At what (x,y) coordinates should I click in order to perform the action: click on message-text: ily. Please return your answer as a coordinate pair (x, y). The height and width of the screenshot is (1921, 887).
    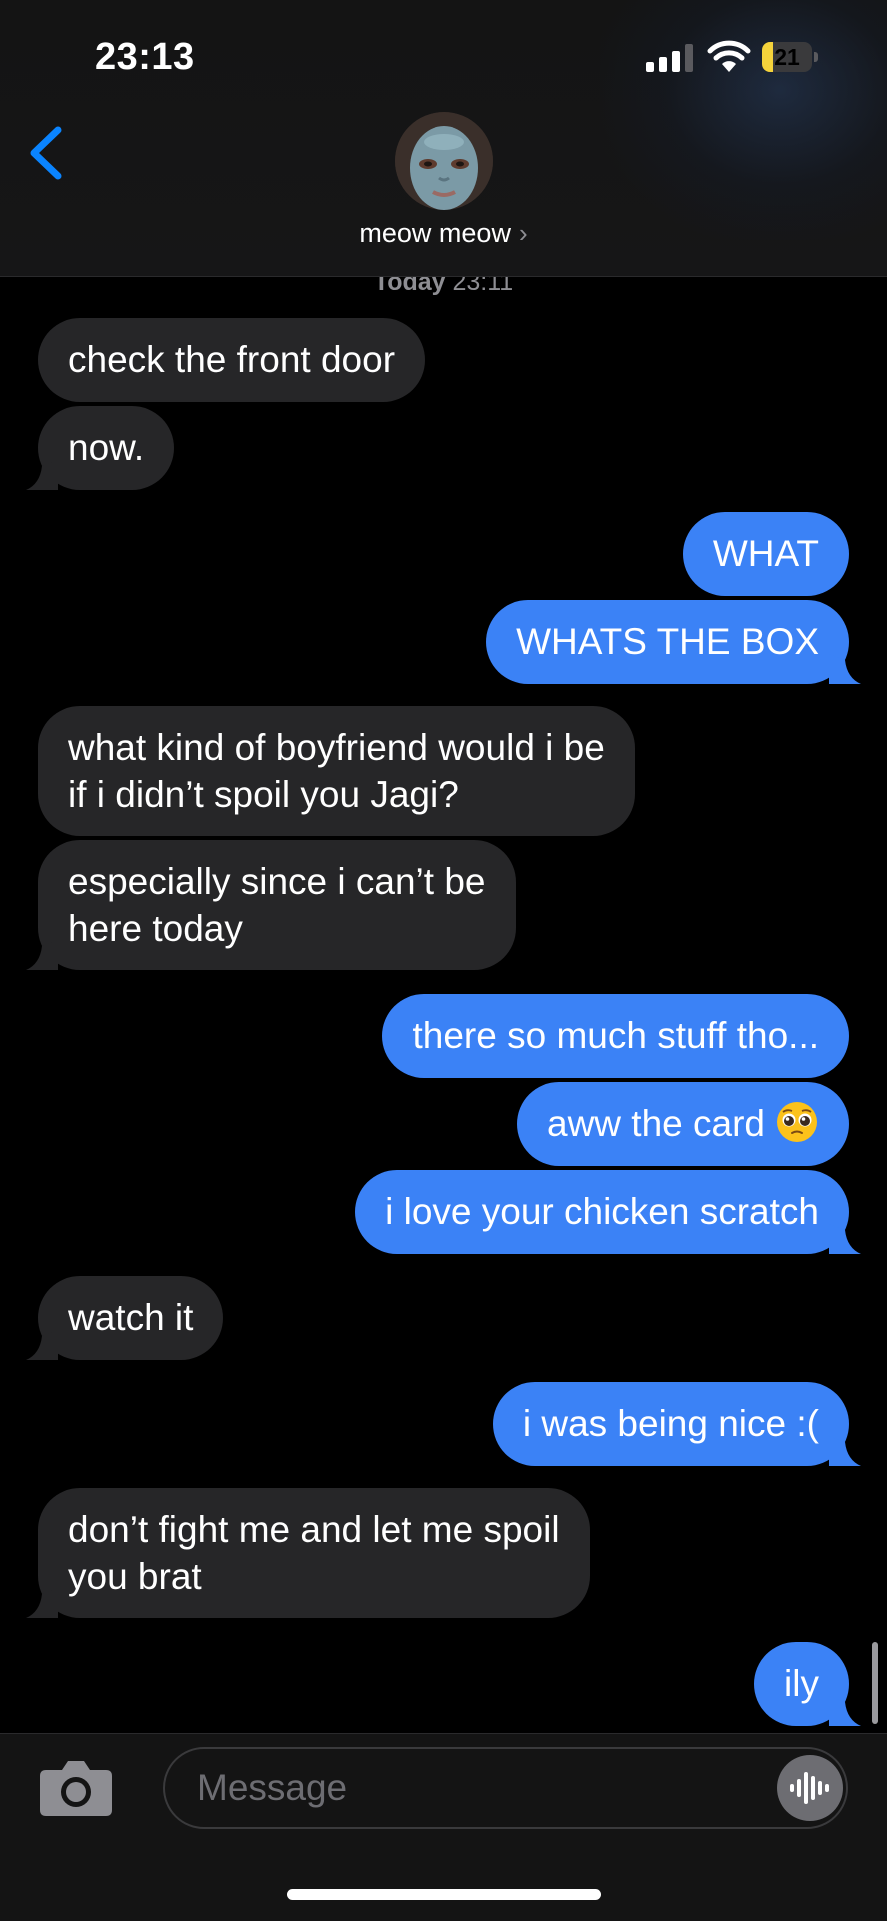
    Looking at the image, I should click on (801, 1683).